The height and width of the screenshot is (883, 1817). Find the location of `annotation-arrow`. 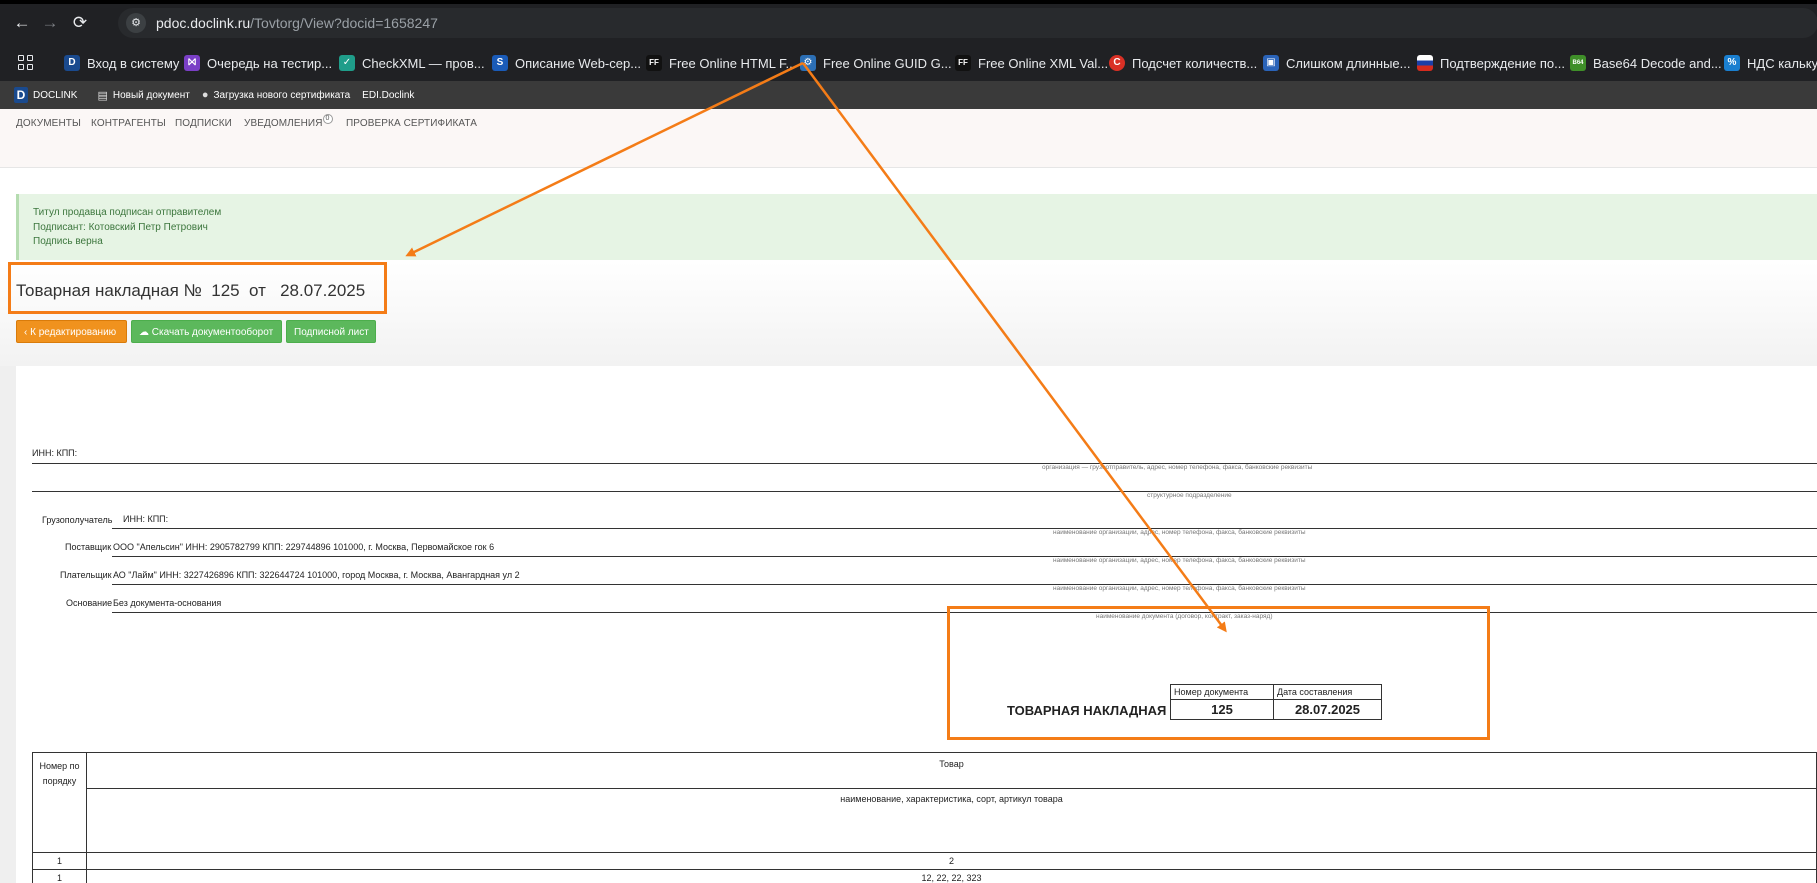

annotation-arrow is located at coordinates (604, 159).